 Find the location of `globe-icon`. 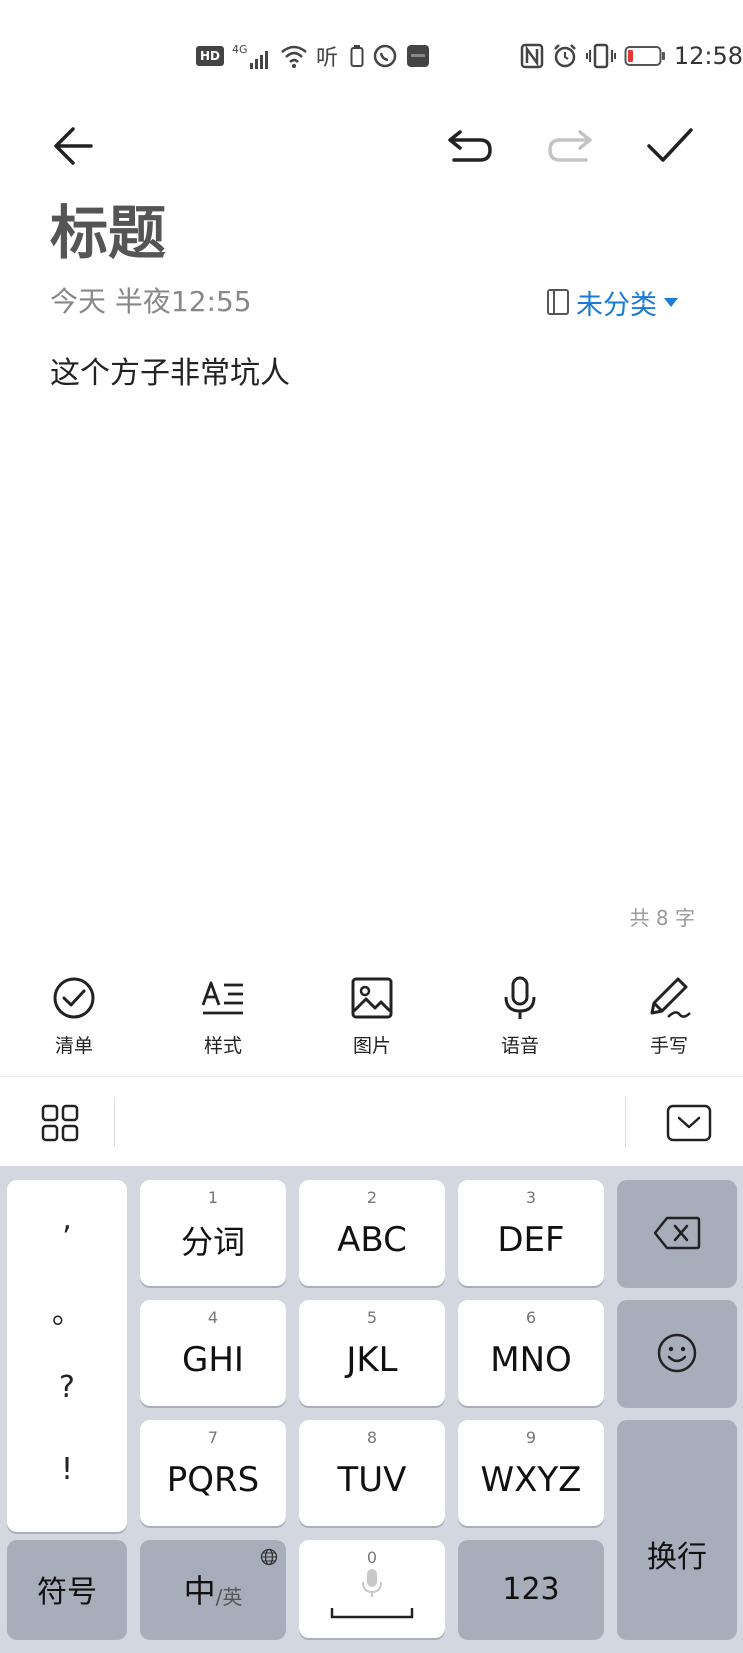

globe-icon is located at coordinates (269, 1557).